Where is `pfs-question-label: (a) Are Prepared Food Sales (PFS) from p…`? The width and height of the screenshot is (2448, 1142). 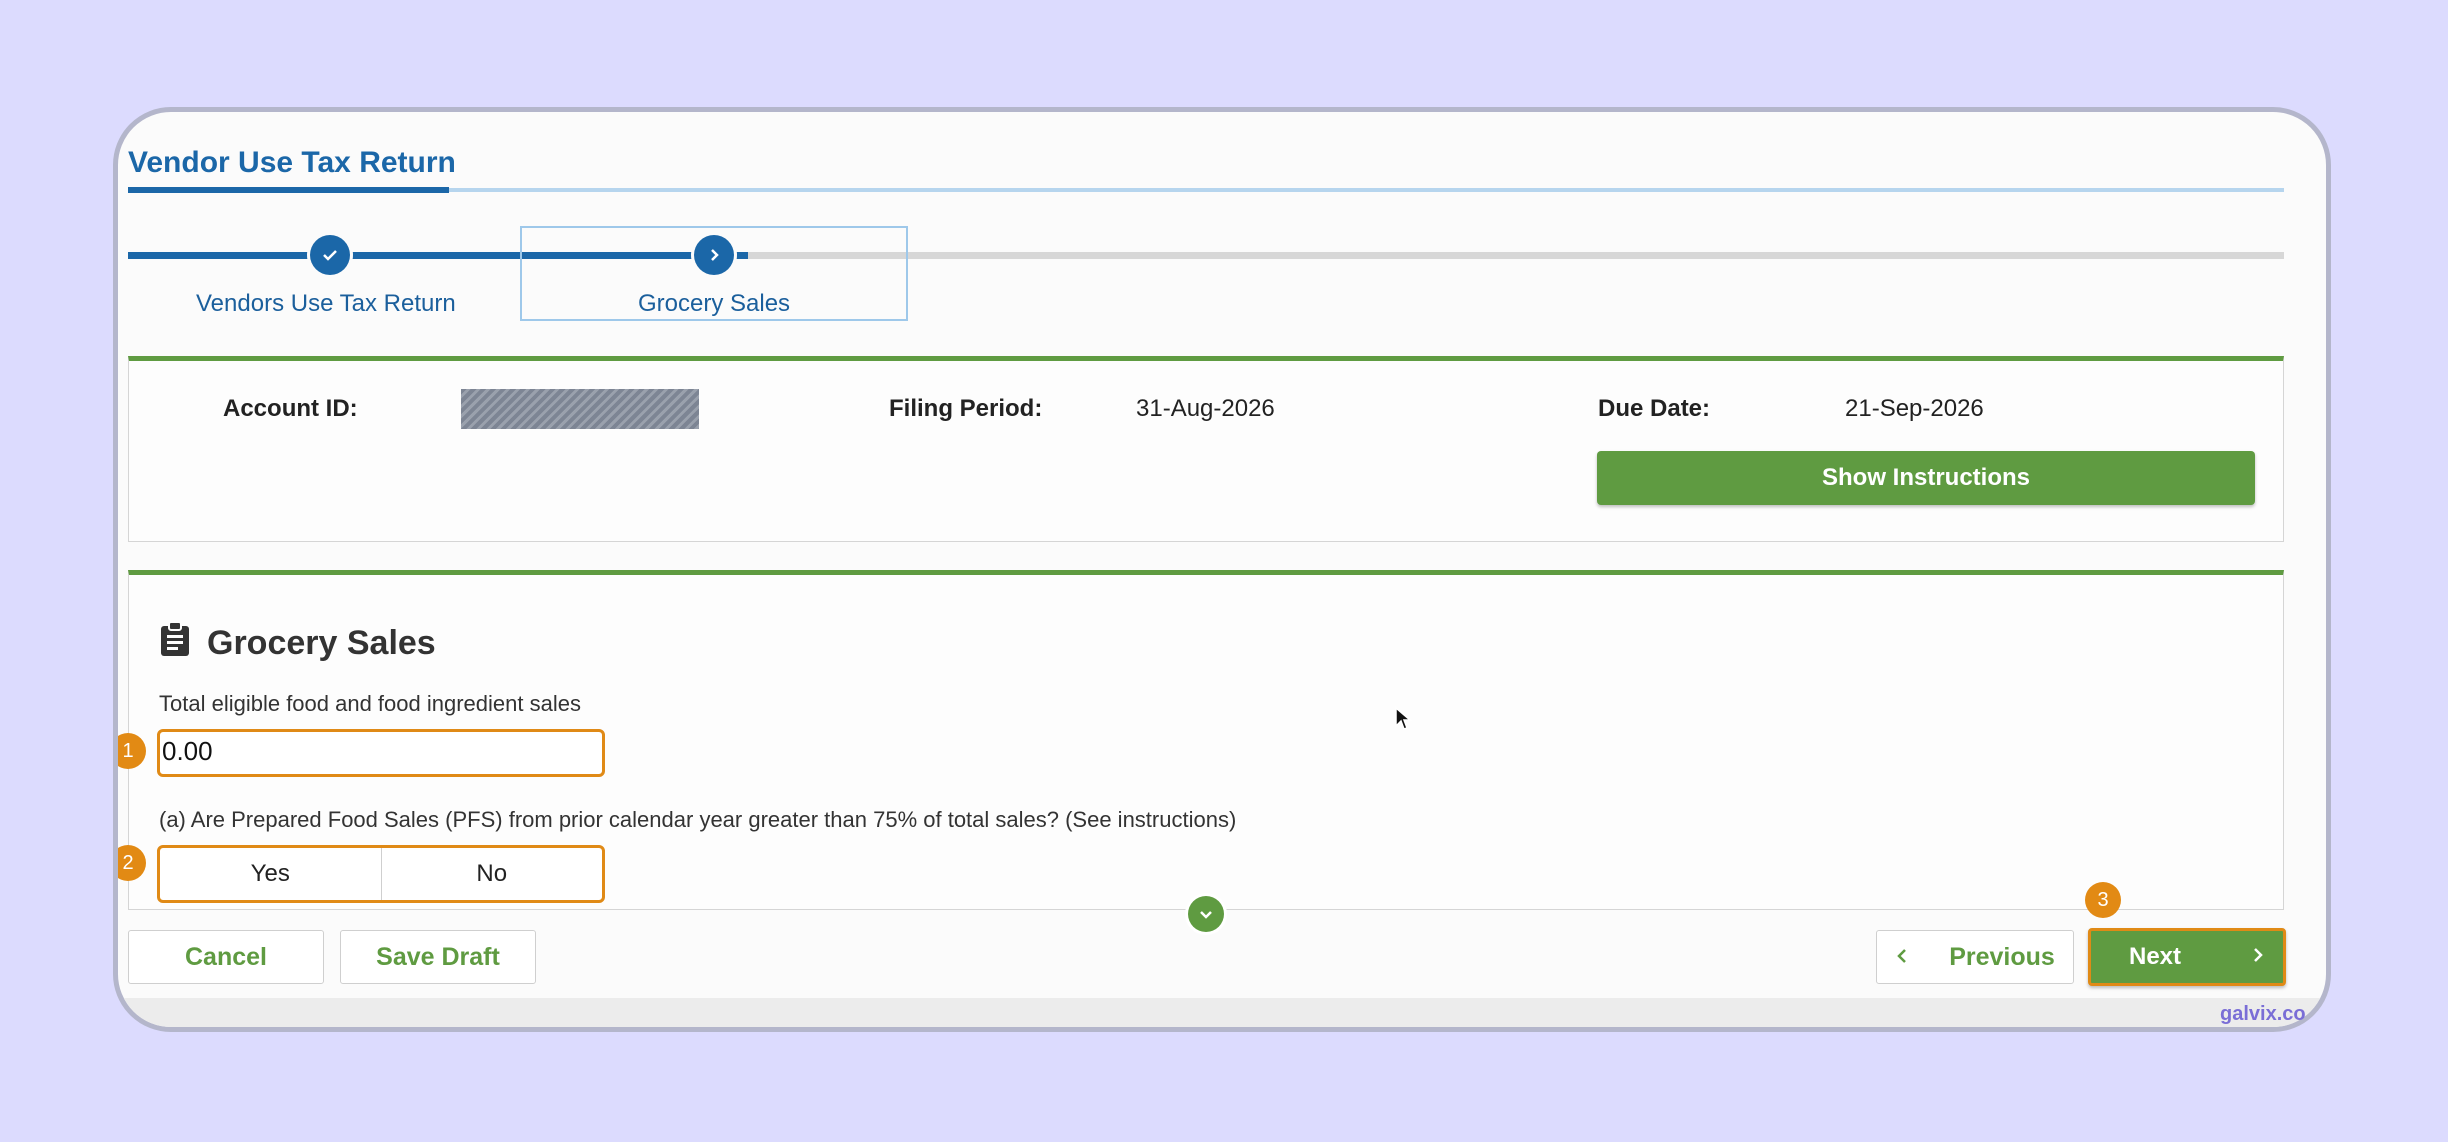 pfs-question-label: (a) Are Prepared Food Sales (PFS) from p… is located at coordinates (698, 819).